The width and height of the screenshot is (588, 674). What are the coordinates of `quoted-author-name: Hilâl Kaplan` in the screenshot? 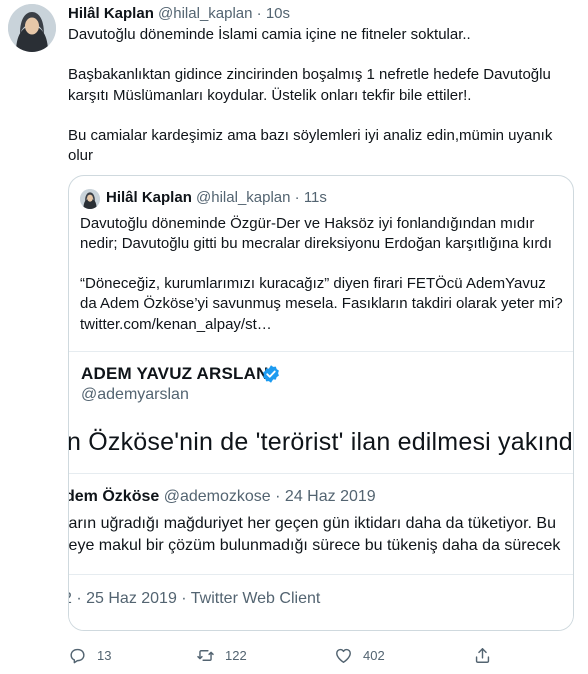 It's located at (149, 197).